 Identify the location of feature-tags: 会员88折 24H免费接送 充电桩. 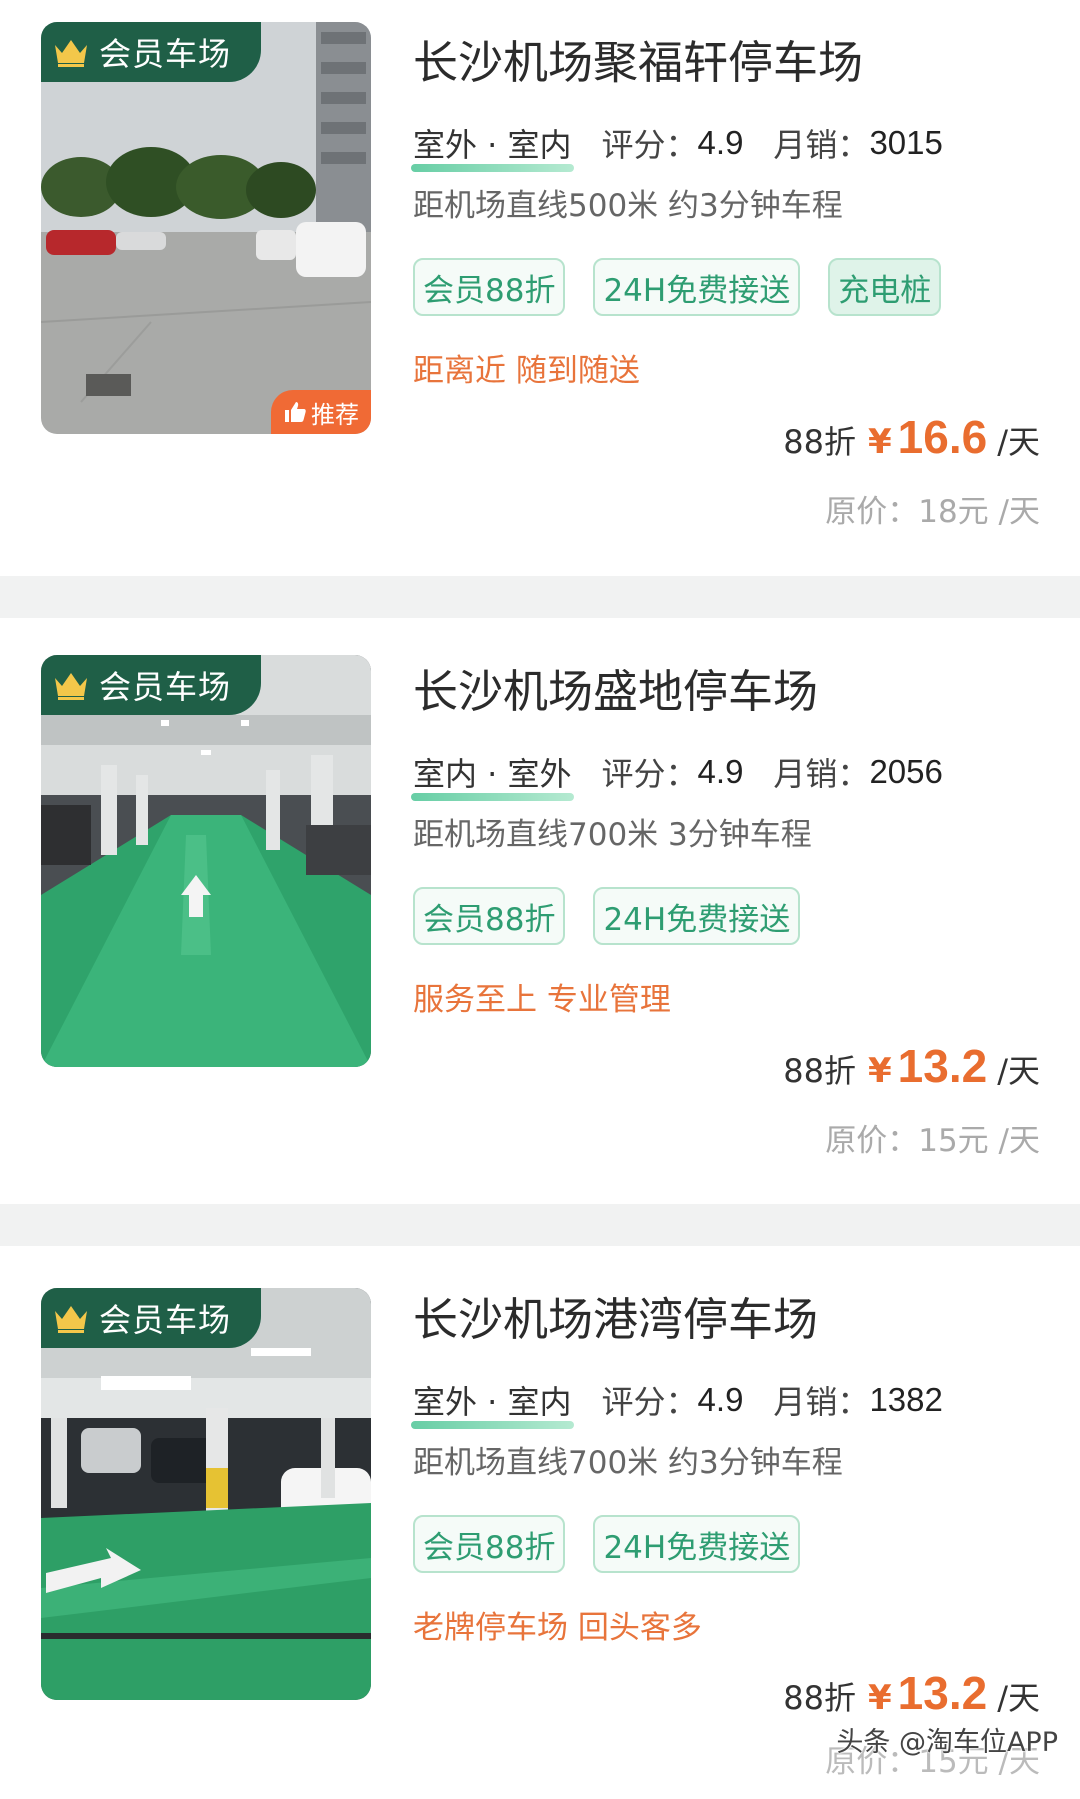
(677, 287).